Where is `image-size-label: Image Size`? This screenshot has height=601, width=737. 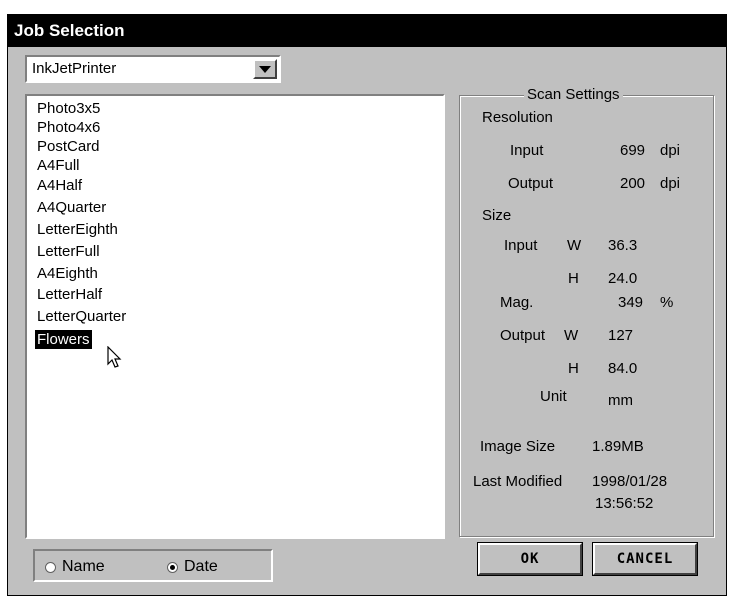
image-size-label: Image Size is located at coordinates (518, 446).